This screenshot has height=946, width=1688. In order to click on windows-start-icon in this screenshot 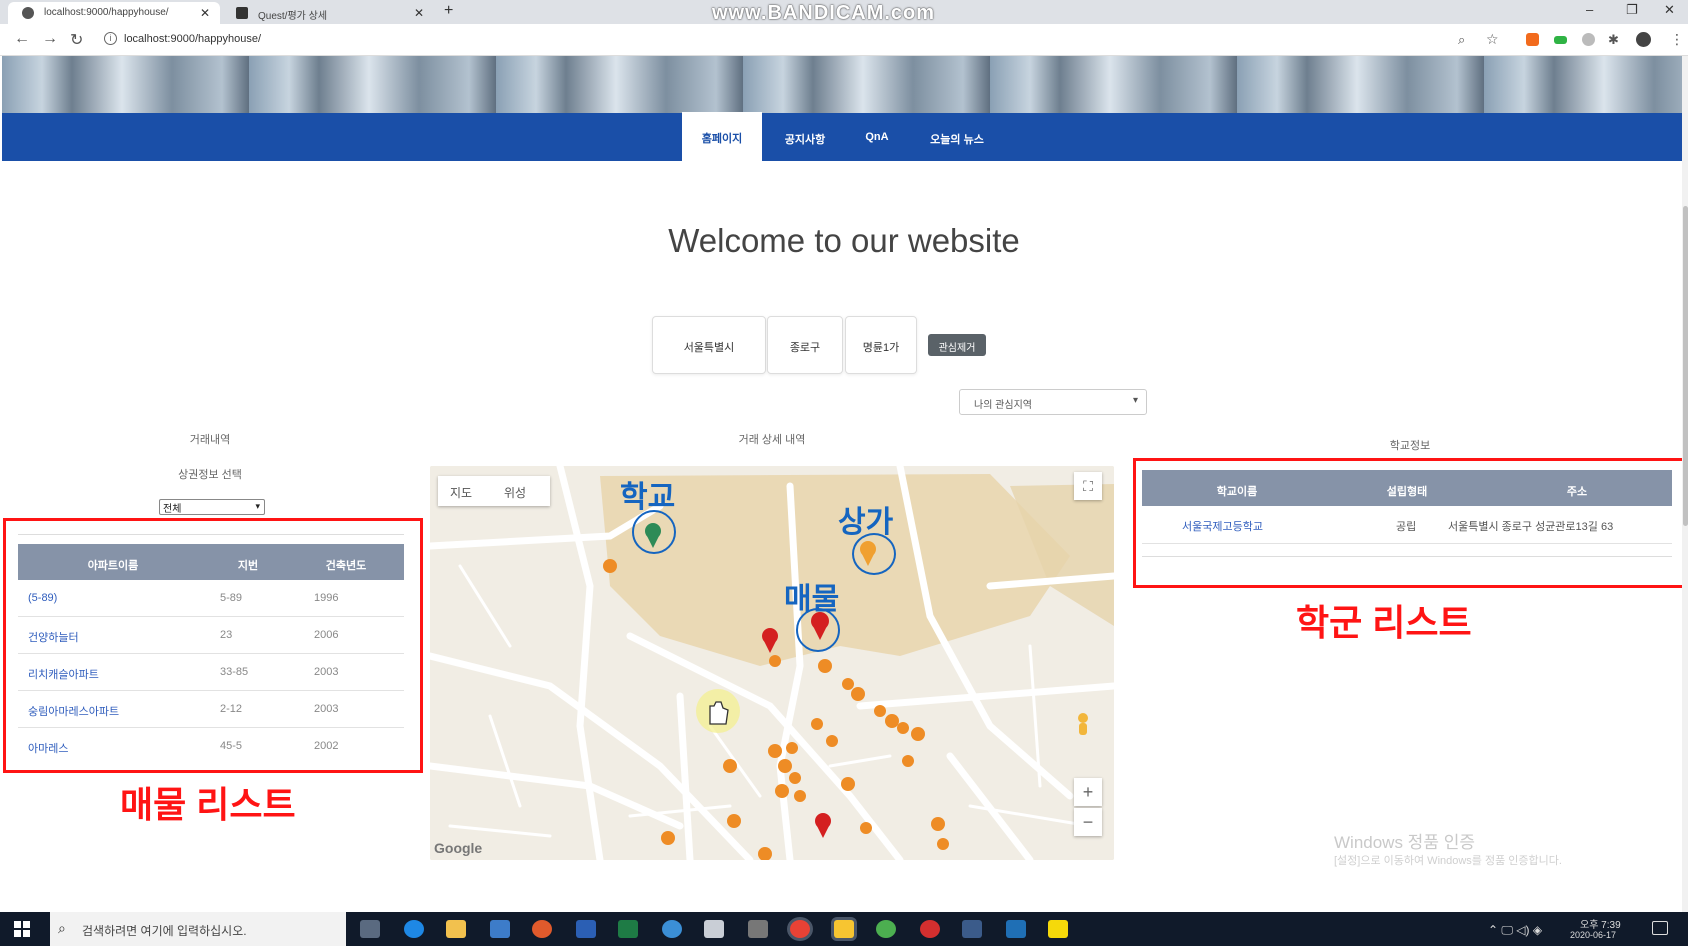, I will do `click(22, 929)`.